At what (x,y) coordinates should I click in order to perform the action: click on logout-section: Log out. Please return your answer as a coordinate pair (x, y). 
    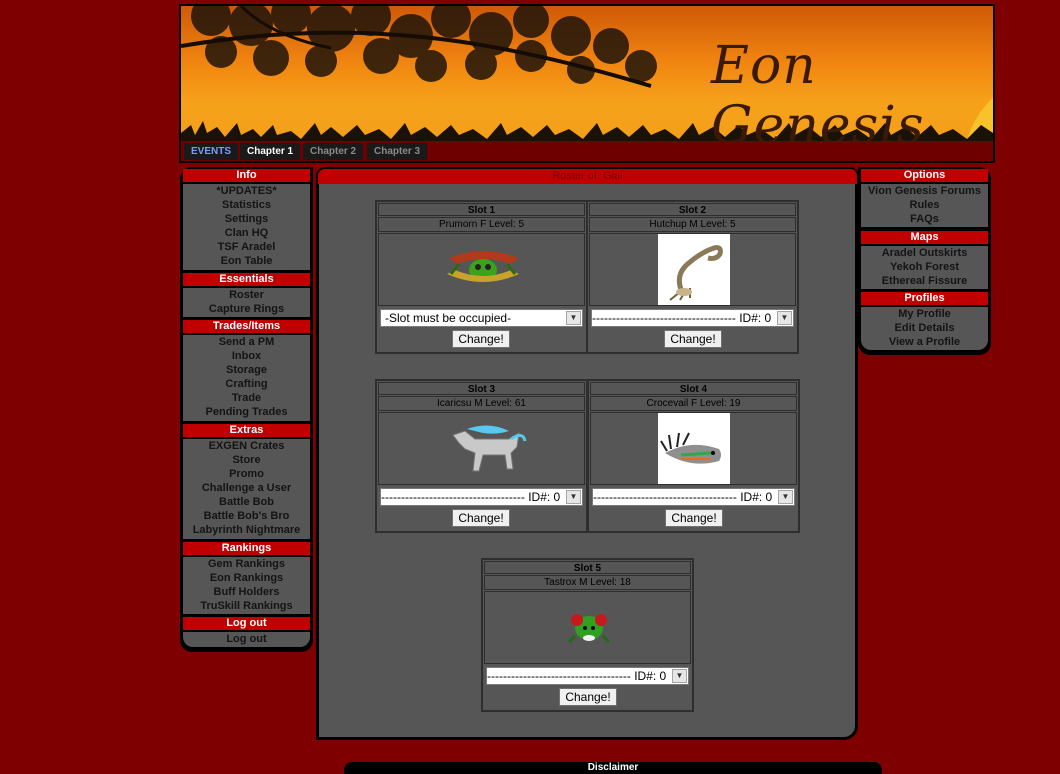
    Looking at the image, I should click on (246, 639).